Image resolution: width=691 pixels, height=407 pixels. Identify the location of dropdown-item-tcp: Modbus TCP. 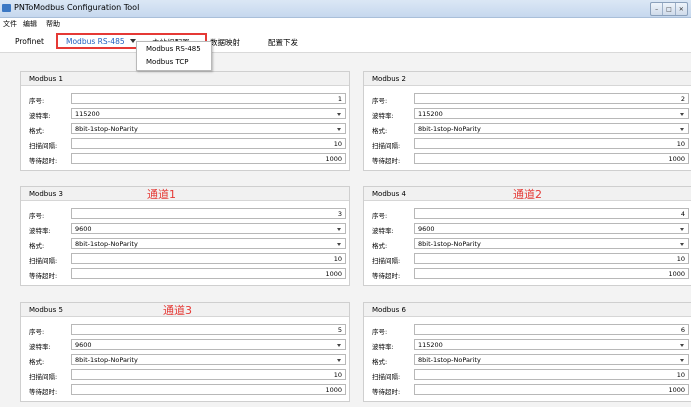
(167, 62).